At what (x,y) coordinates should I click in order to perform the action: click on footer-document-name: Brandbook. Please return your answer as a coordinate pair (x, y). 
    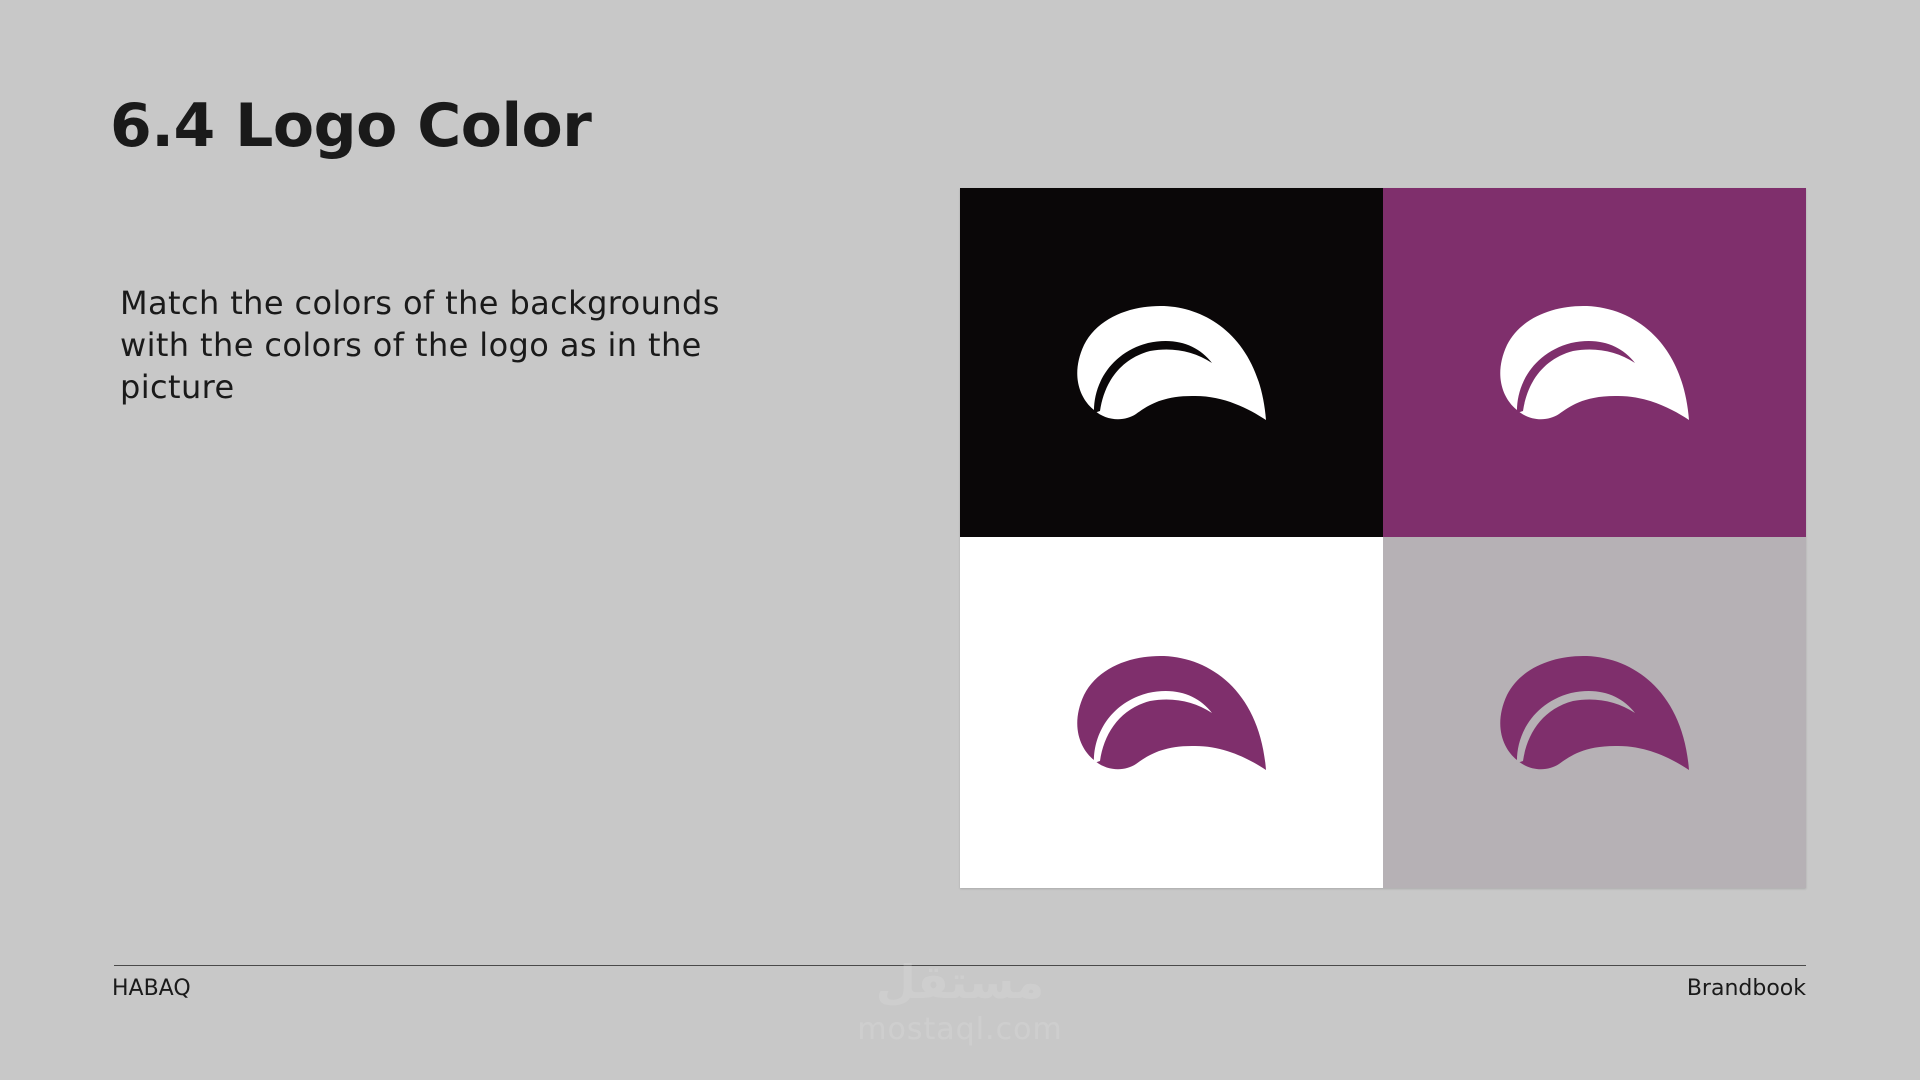
    Looking at the image, I should click on (1746, 988).